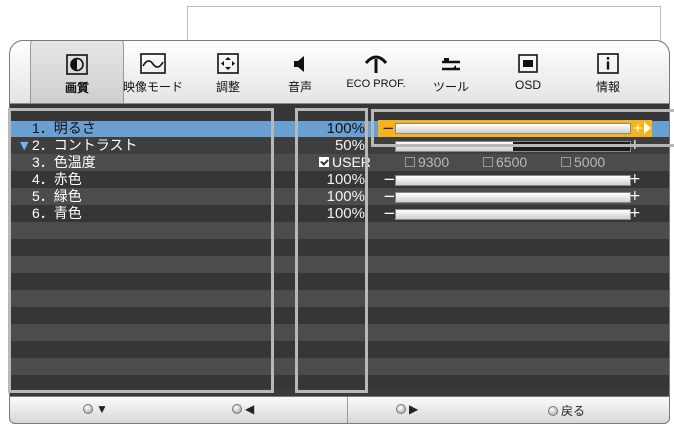 This screenshot has width=674, height=425. Describe the element at coordinates (450, 87) in the screenshot. I see `tab-label: ツール` at that location.